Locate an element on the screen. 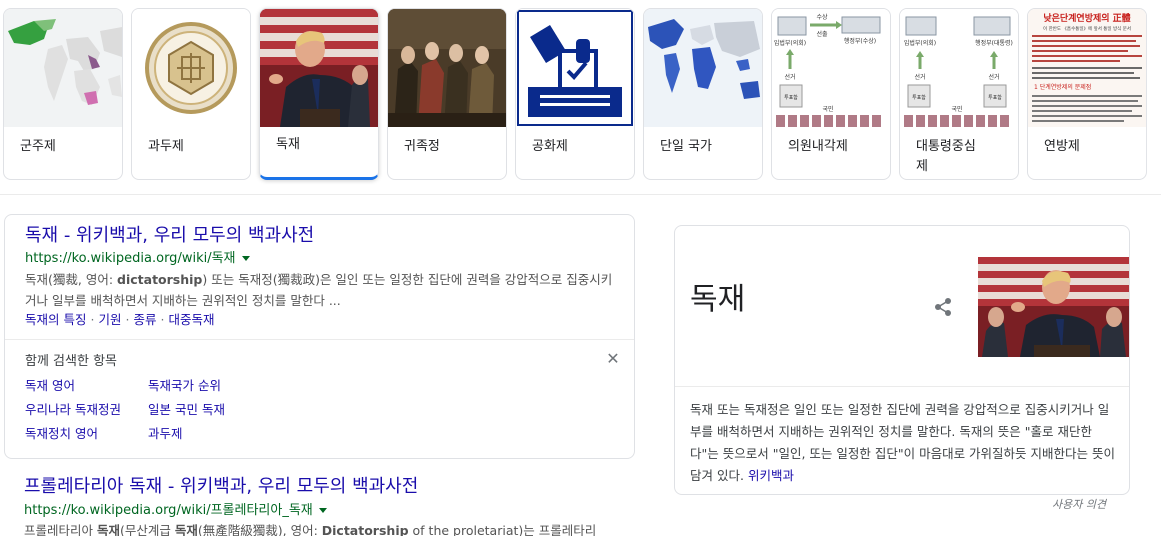  svg-text: 이 한반도 《흡수통일》에 앞서 통일 방식 문서 is located at coordinates (1087, 28).